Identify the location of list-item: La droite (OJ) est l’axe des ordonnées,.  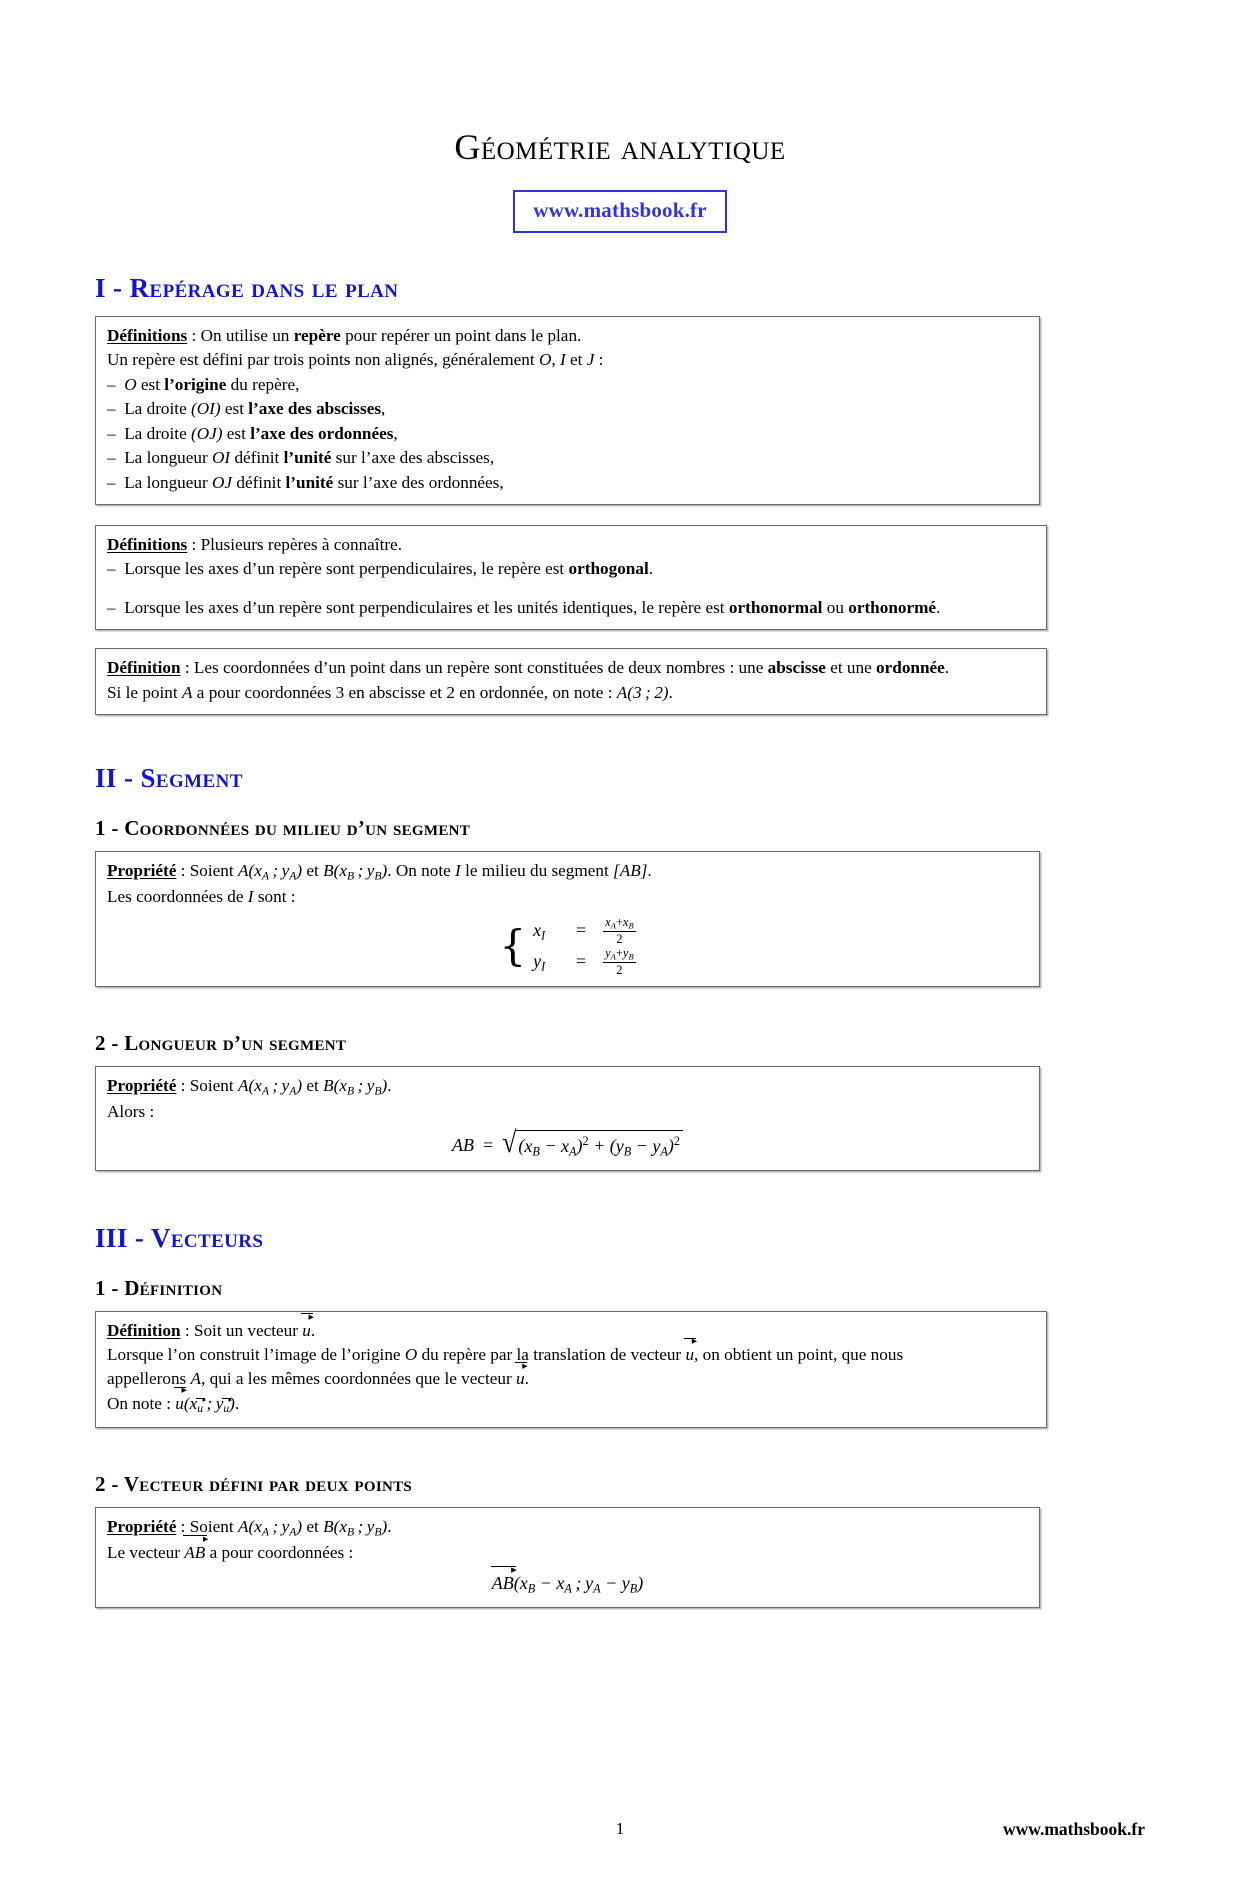
(567, 434).